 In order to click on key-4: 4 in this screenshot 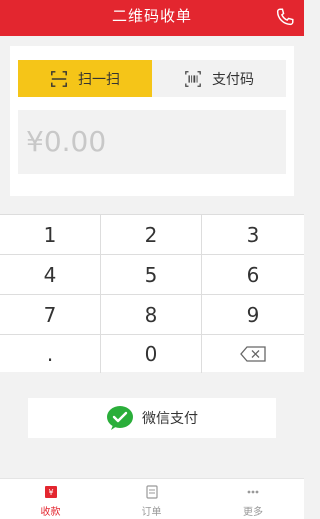, I will do `click(50, 275)`.